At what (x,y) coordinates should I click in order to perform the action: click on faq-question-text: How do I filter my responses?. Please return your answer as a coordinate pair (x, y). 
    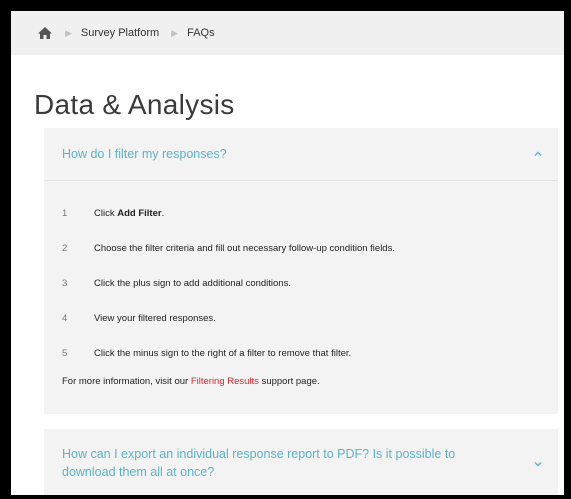
    Looking at the image, I should click on (297, 154).